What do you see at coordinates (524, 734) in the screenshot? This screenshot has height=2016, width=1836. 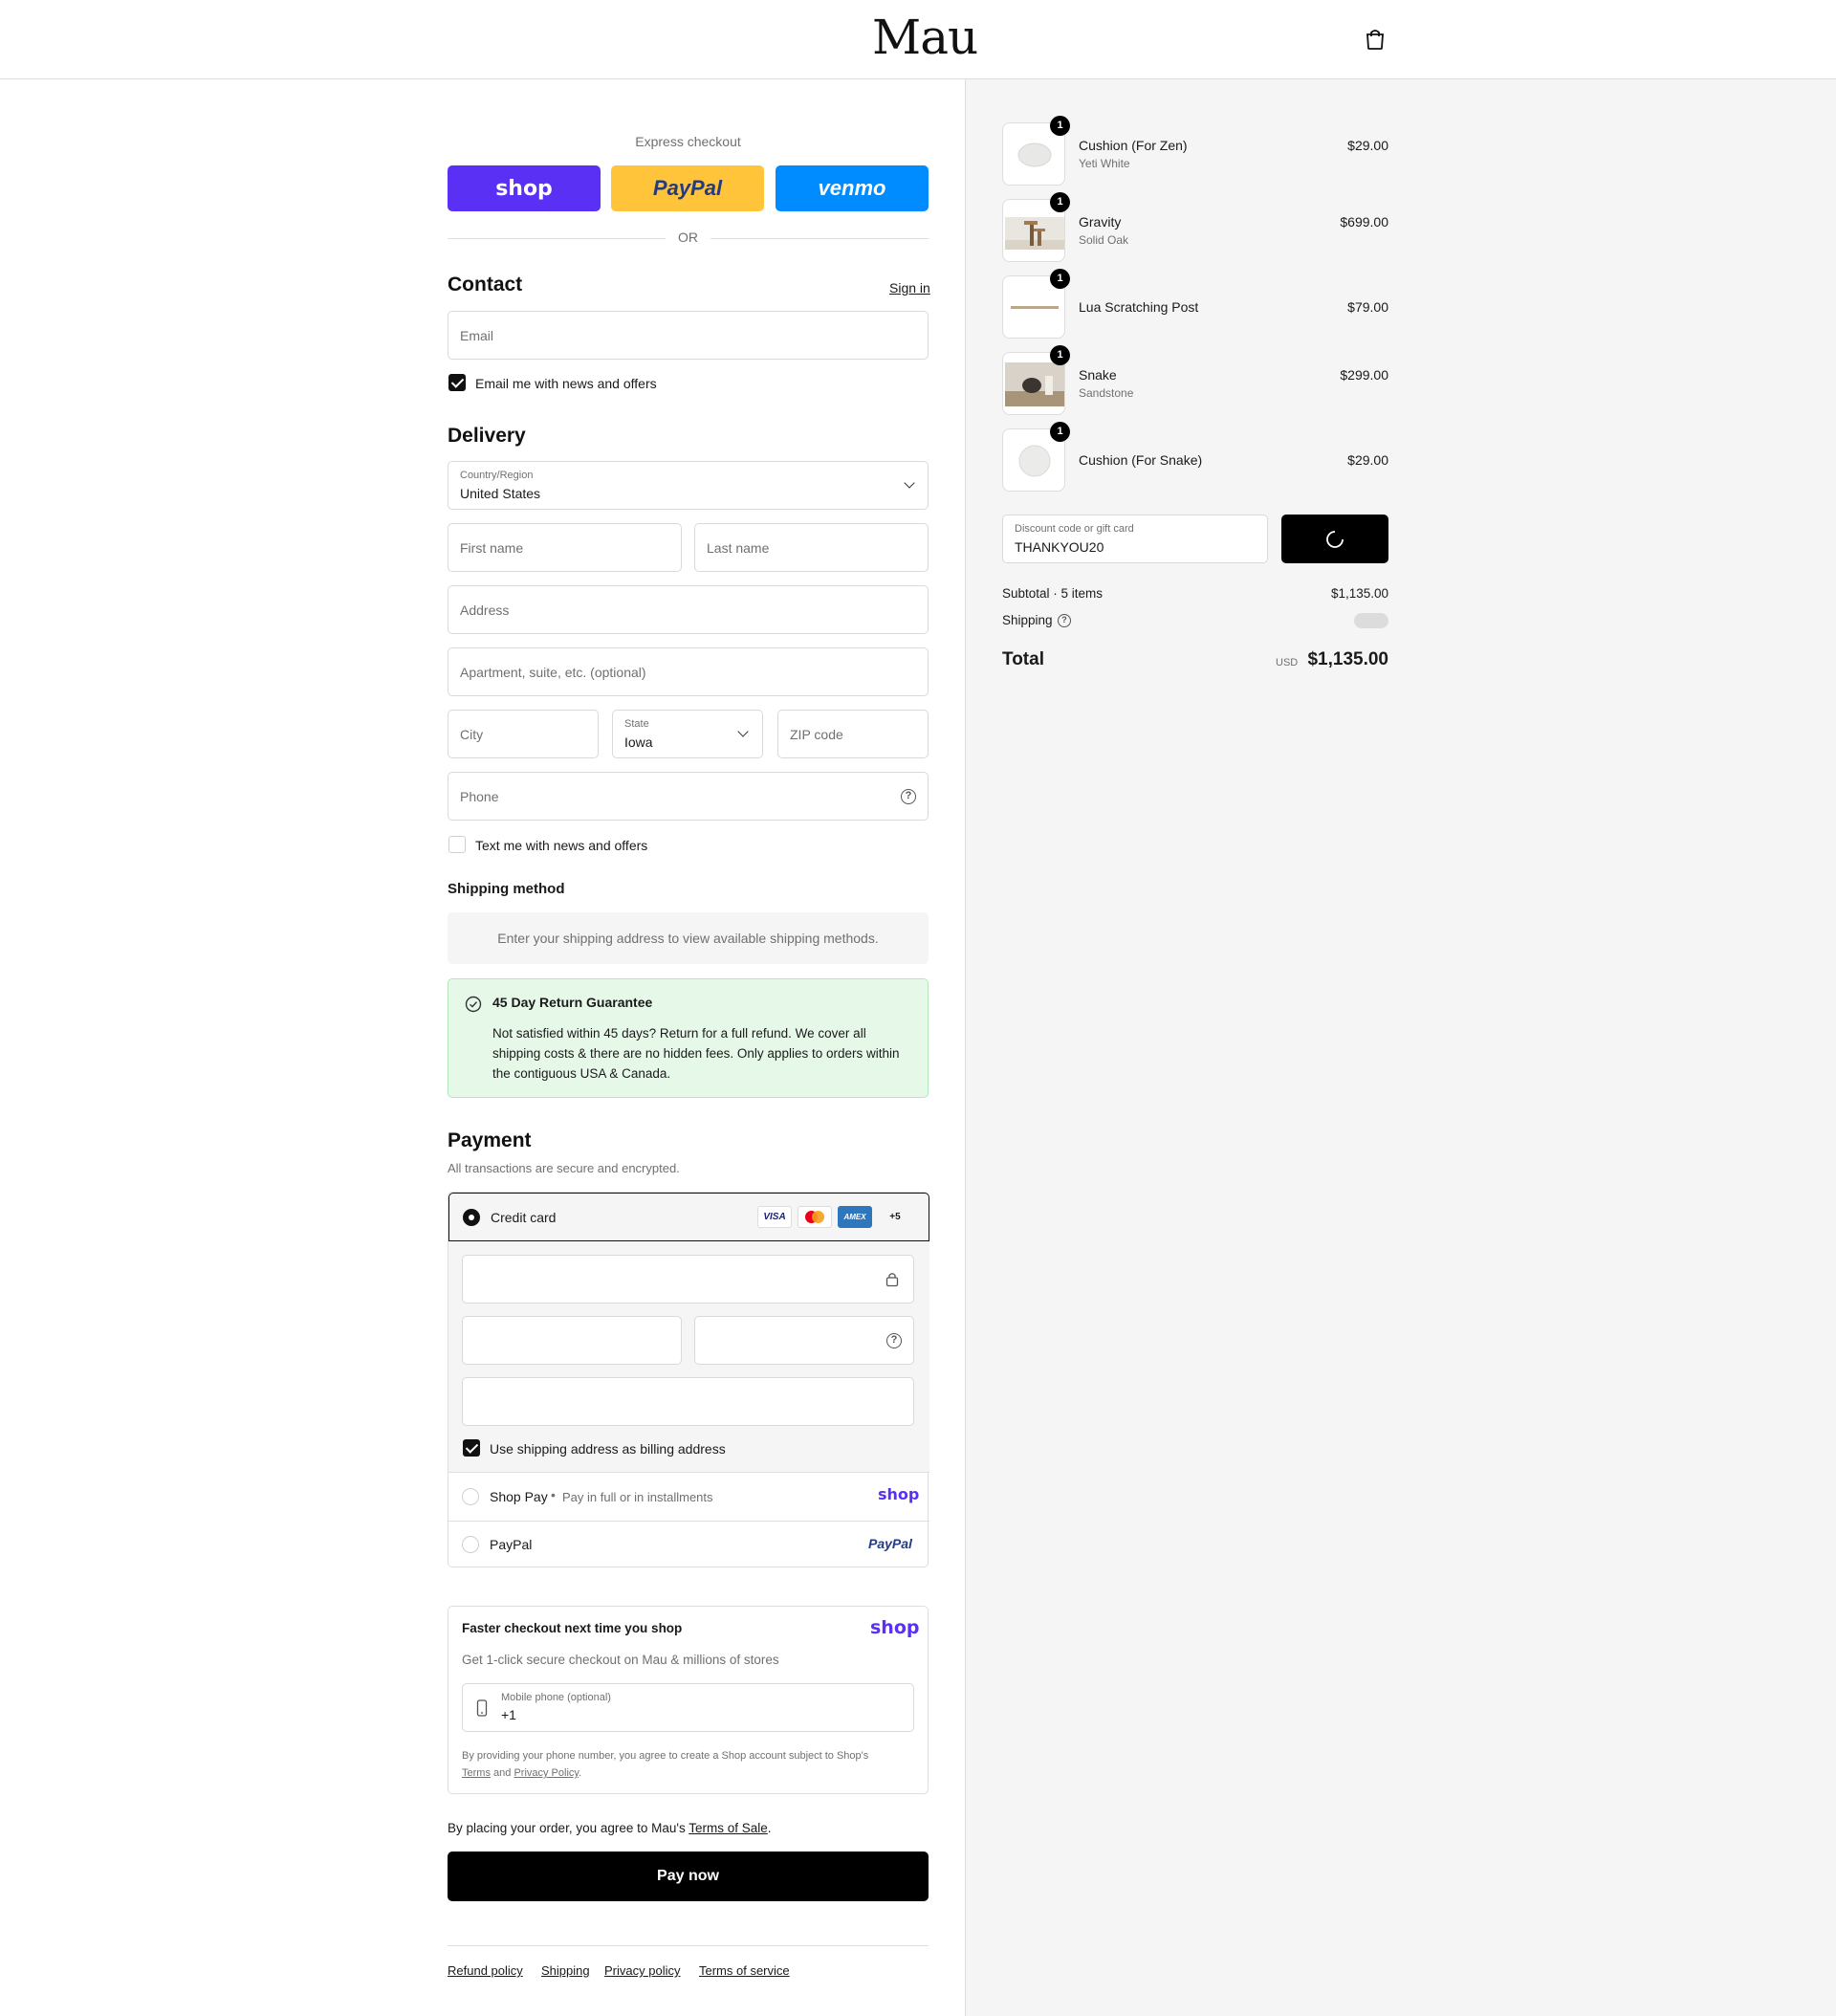 I see `city-field: City` at bounding box center [524, 734].